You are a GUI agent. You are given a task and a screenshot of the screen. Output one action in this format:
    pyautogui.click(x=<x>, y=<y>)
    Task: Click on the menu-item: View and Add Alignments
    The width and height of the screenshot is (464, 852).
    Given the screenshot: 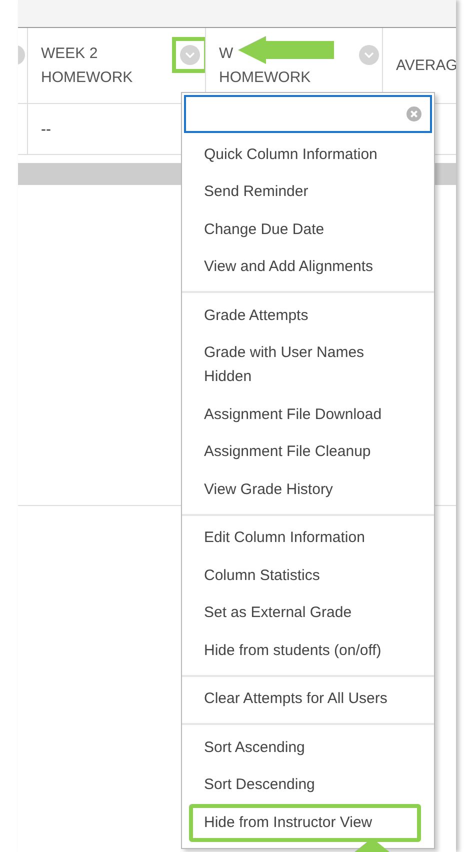 What is the action you would take?
    pyautogui.click(x=308, y=267)
    